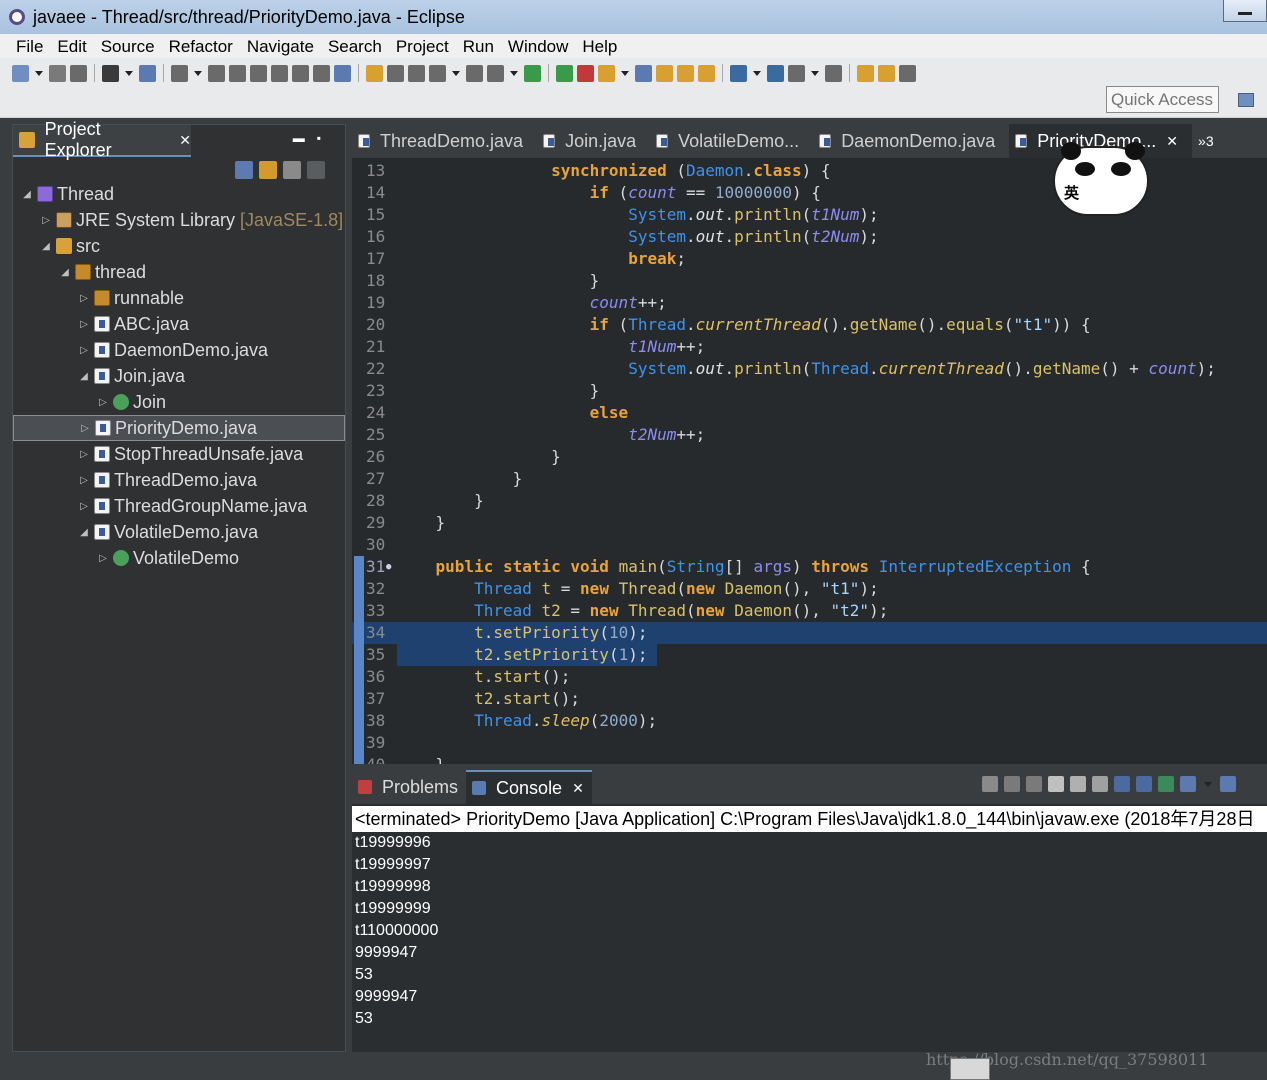  I want to click on code-line: 23 }, so click(809, 391).